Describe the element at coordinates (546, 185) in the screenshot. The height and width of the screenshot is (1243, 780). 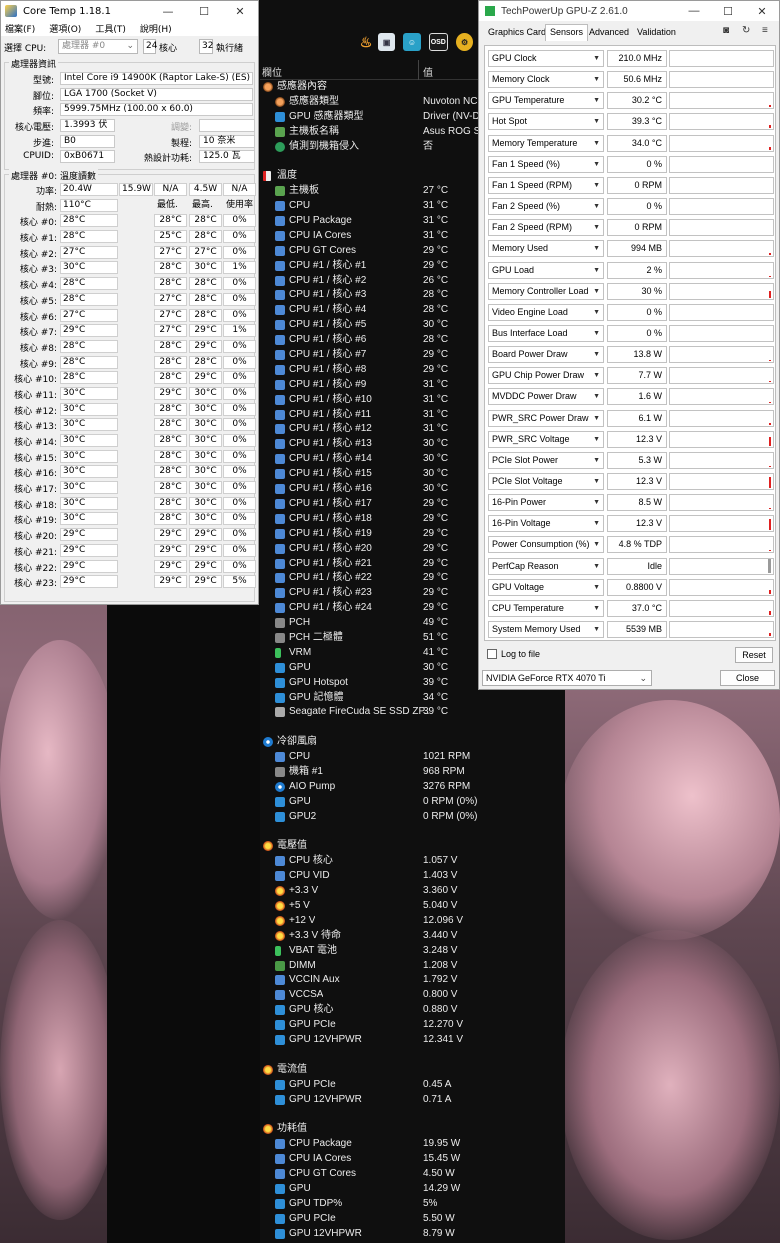
I see `sensor-name-dropdown: Fan 1 Speed (RPM) ▼` at that location.